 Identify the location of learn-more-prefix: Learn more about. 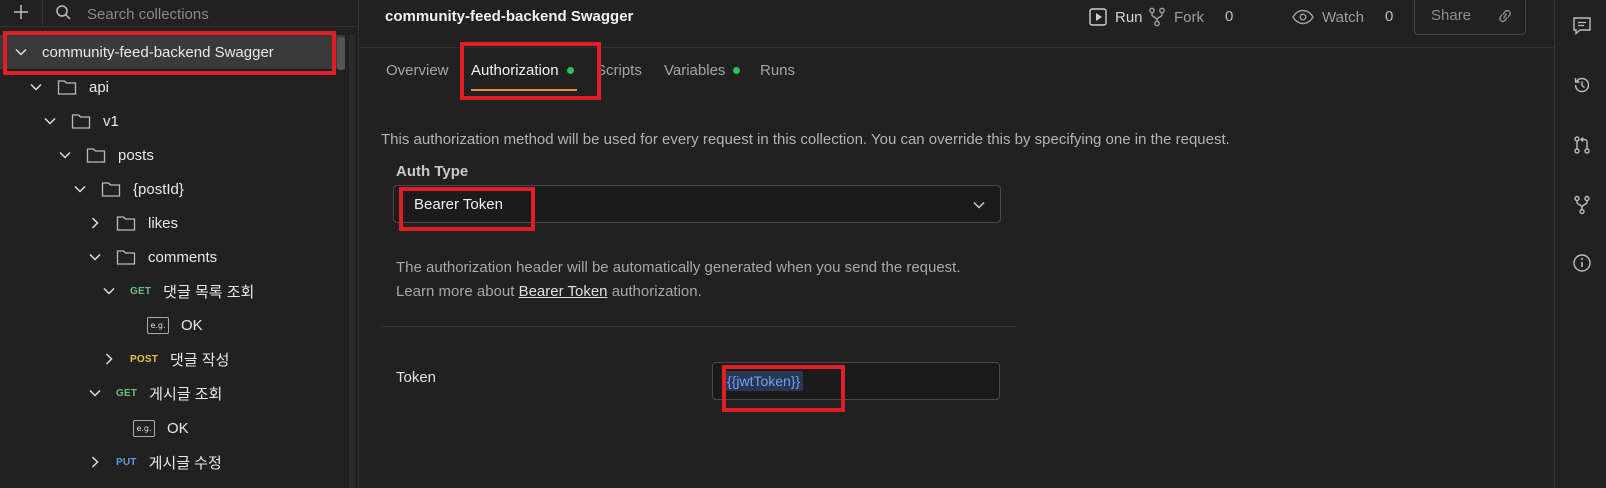
(457, 291).